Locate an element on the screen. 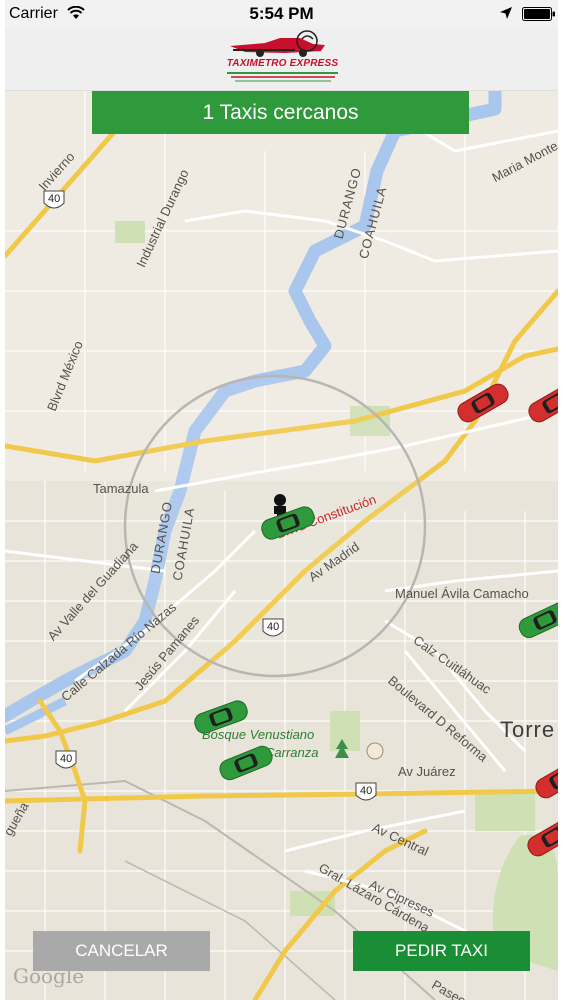  header: TAXIMETRO EXPRESS is located at coordinates (281, 59).